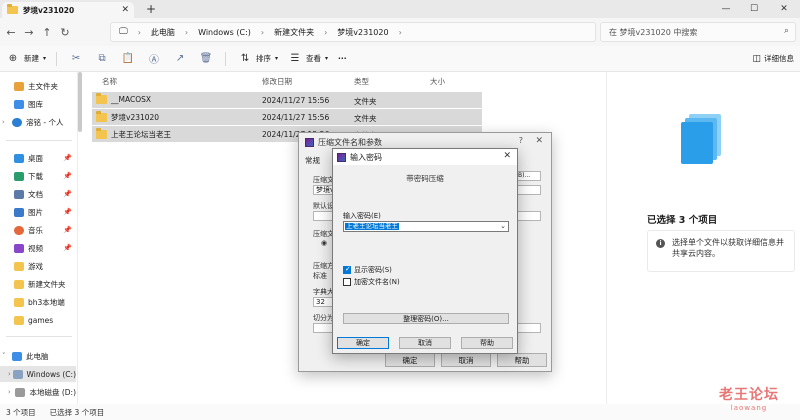  I want to click on sidebar-item-music: 音乐 📌, so click(38, 230).